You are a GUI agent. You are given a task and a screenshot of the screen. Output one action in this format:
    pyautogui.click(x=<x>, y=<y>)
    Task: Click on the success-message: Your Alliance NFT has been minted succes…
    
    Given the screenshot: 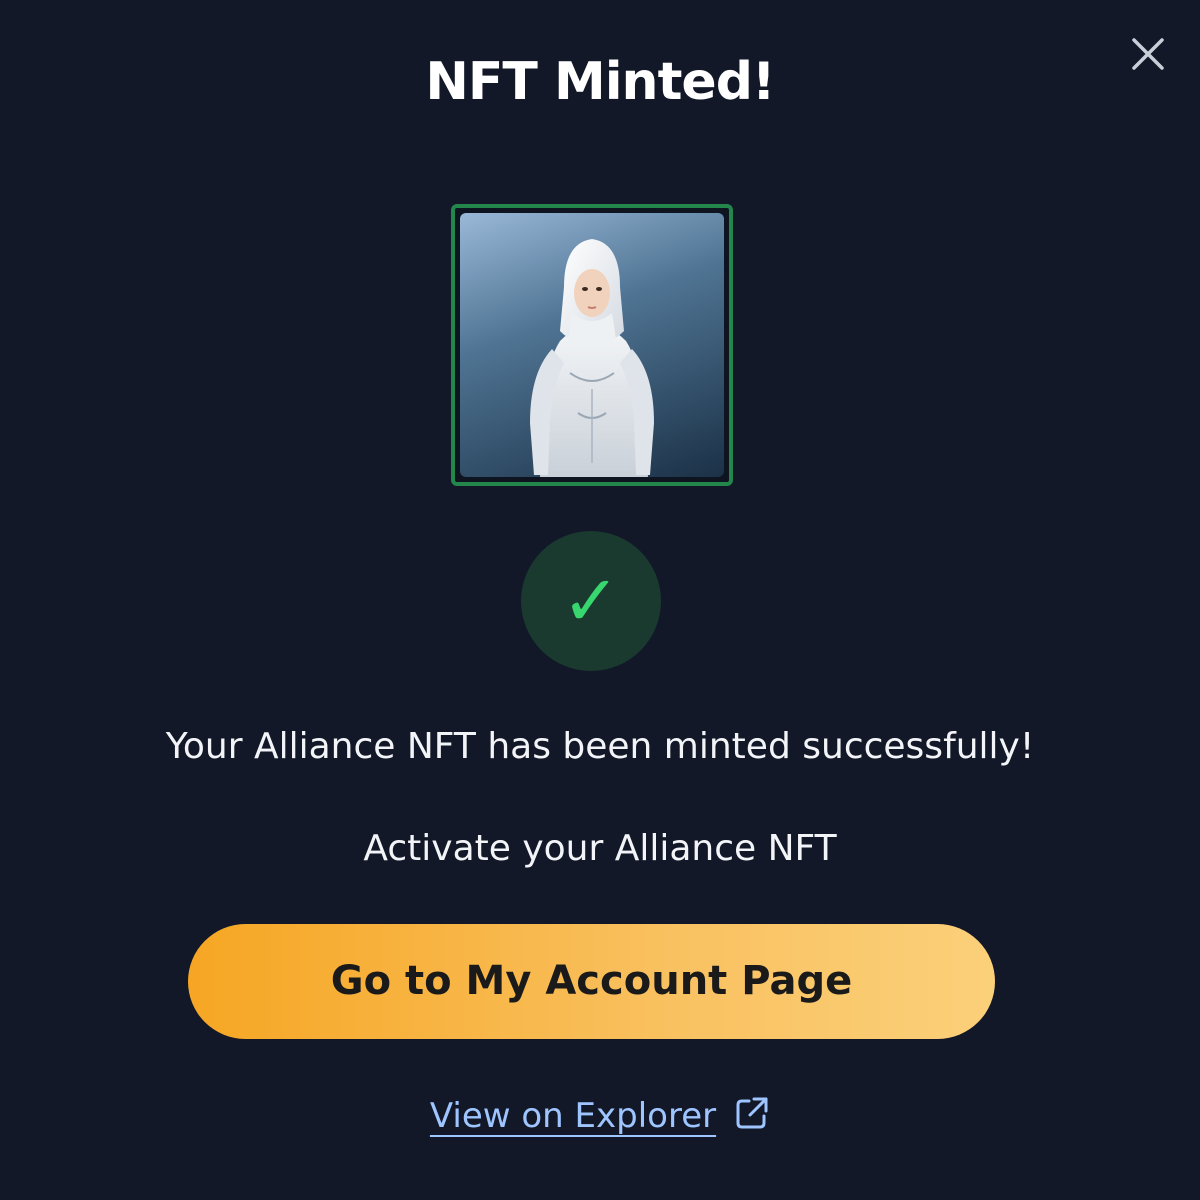 What is the action you would take?
    pyautogui.click(x=600, y=746)
    